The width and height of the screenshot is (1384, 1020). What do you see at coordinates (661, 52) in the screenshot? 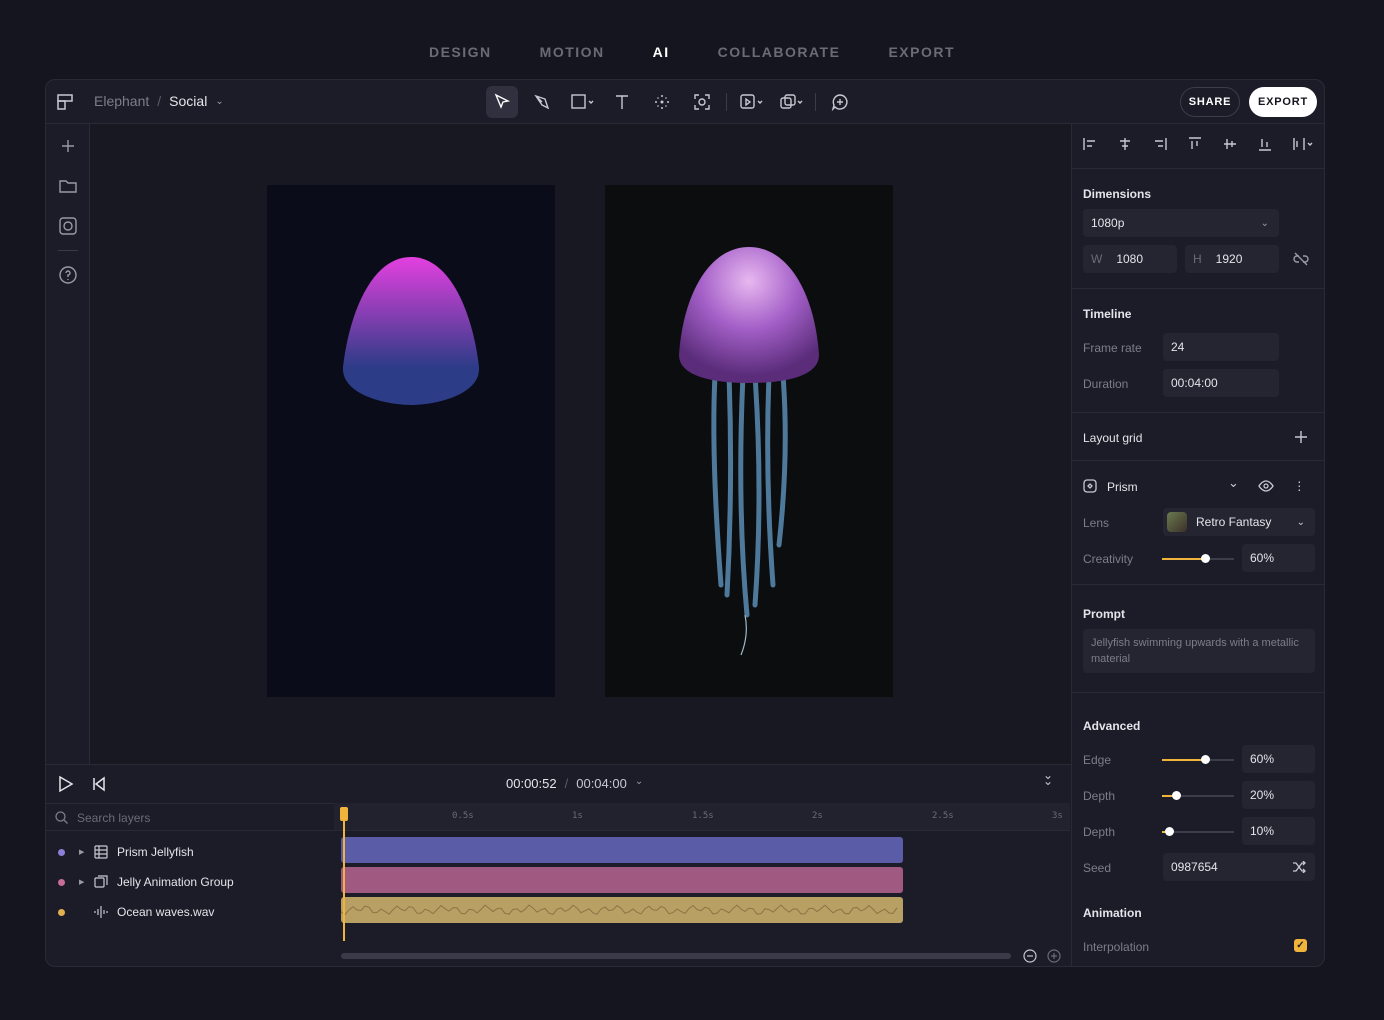
I see `tab-ai: AI` at bounding box center [661, 52].